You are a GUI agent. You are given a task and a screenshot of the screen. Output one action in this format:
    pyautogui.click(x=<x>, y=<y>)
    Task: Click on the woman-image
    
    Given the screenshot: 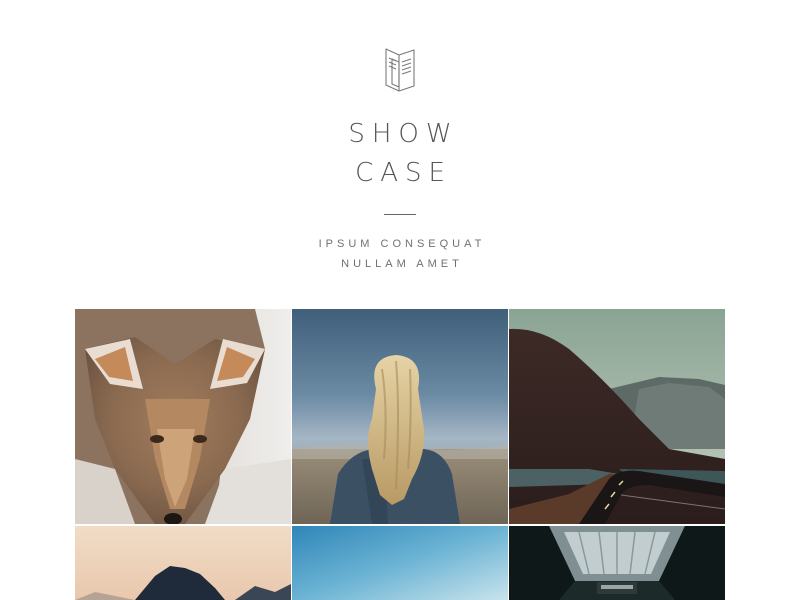 What is the action you would take?
    pyautogui.click(x=400, y=416)
    